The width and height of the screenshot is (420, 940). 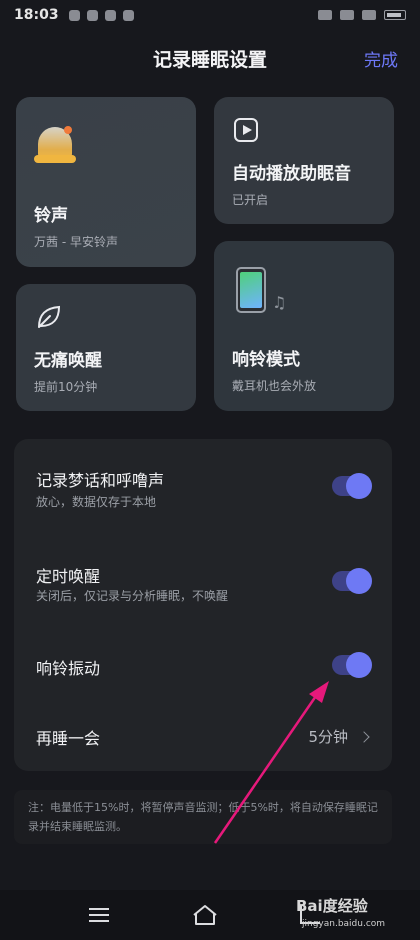 What do you see at coordinates (266, 360) in the screenshot?
I see `card-title: 响铃模式` at bounding box center [266, 360].